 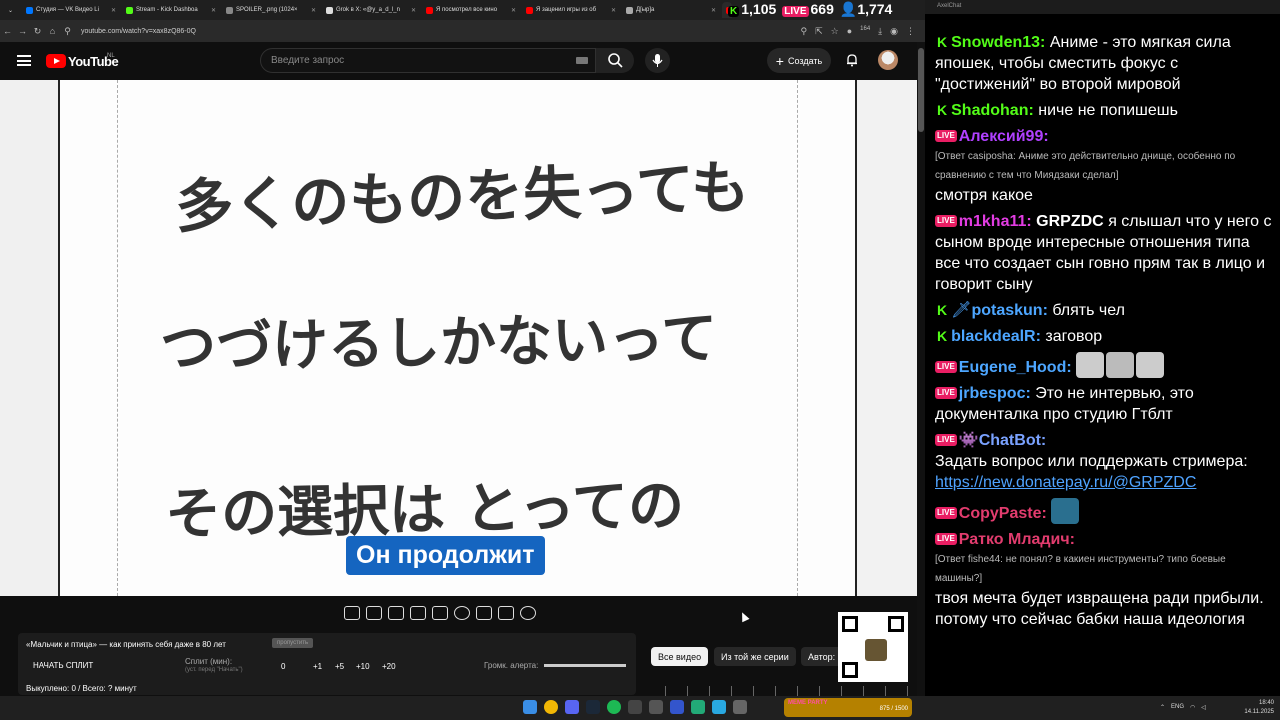 What do you see at coordinates (719, 707) in the screenshot?
I see `telegram-icon` at bounding box center [719, 707].